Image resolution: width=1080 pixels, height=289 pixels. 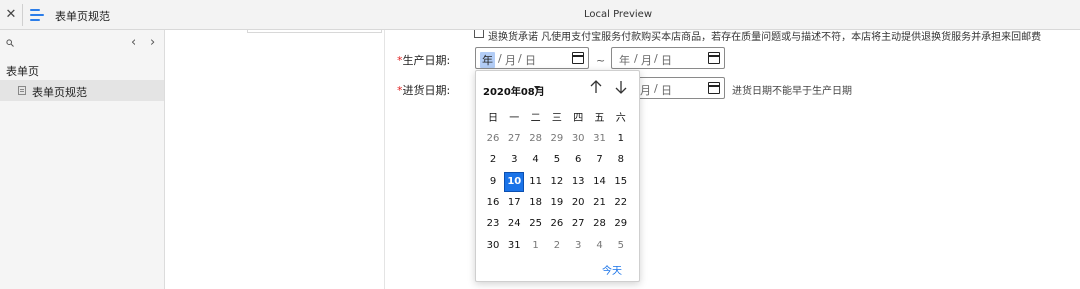 I want to click on day-cell: 20, so click(x=578, y=203).